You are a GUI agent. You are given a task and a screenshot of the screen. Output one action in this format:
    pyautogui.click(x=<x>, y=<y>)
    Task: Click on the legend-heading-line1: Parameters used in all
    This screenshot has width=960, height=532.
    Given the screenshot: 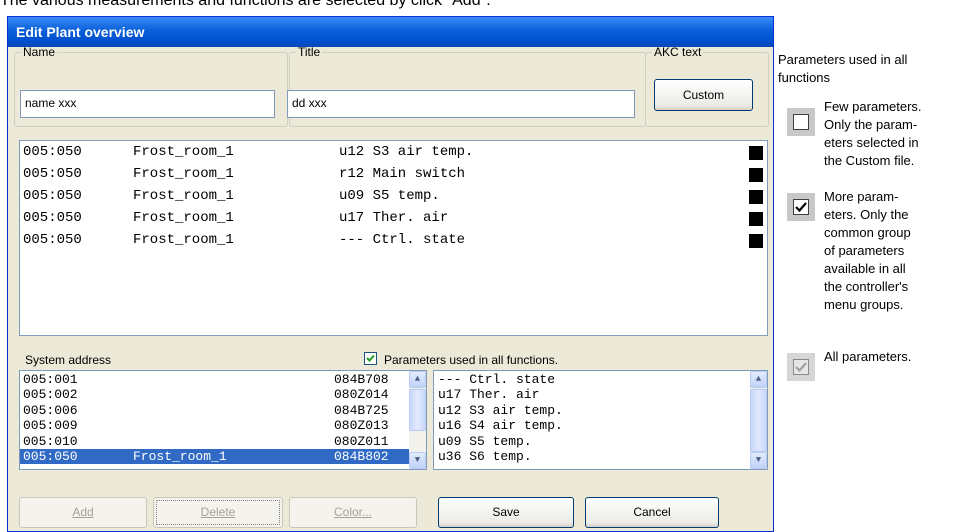 What is the action you would take?
    pyautogui.click(x=843, y=59)
    